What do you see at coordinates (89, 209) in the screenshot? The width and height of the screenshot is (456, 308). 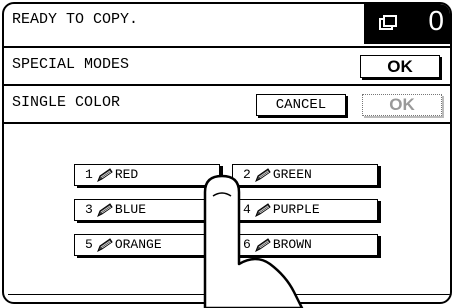 I see `color-number: 3` at bounding box center [89, 209].